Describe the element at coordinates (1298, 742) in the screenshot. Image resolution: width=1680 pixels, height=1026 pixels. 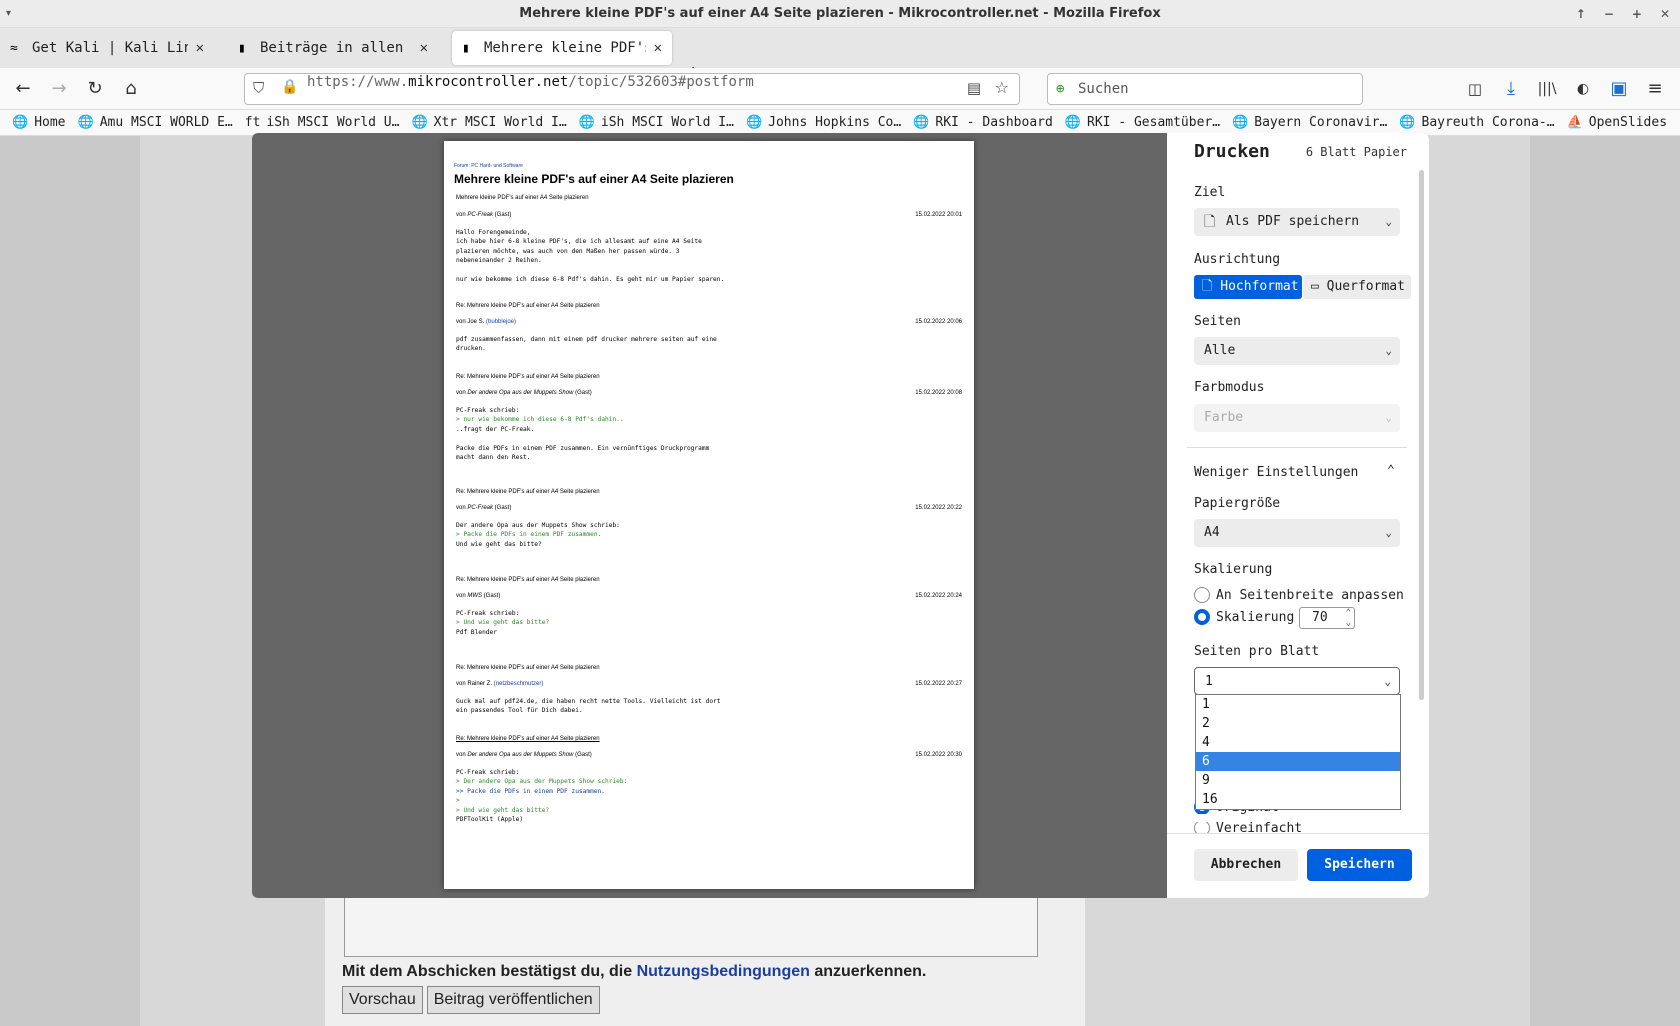
I see `dropdown-option: 4` at that location.